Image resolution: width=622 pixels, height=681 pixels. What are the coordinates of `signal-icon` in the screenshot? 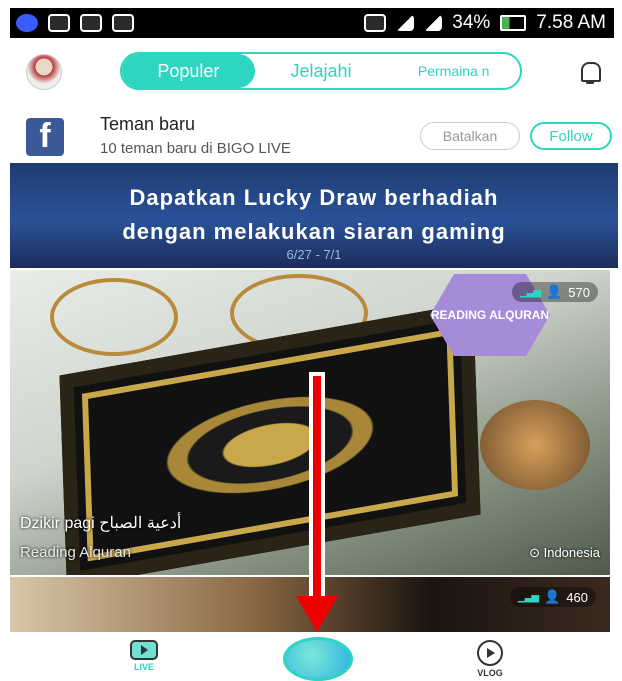 It's located at (405, 23).